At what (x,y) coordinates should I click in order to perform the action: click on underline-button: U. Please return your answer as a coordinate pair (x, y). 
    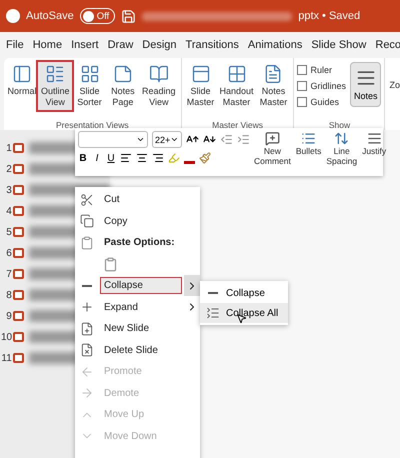
    Looking at the image, I should click on (111, 158).